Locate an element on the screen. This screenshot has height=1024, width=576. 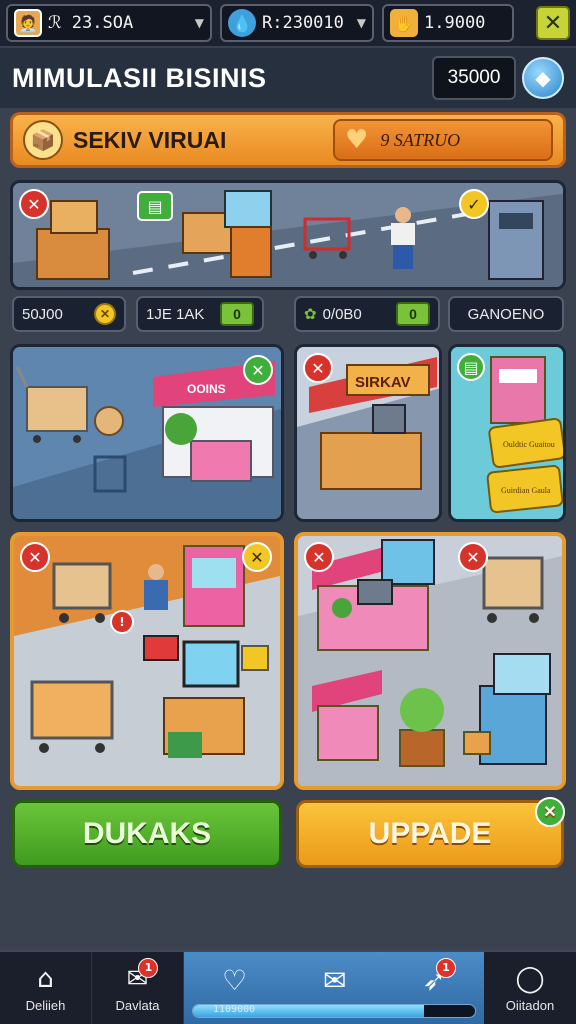
nav-profile-label: Oiitadon is located at coordinates (530, 1005).